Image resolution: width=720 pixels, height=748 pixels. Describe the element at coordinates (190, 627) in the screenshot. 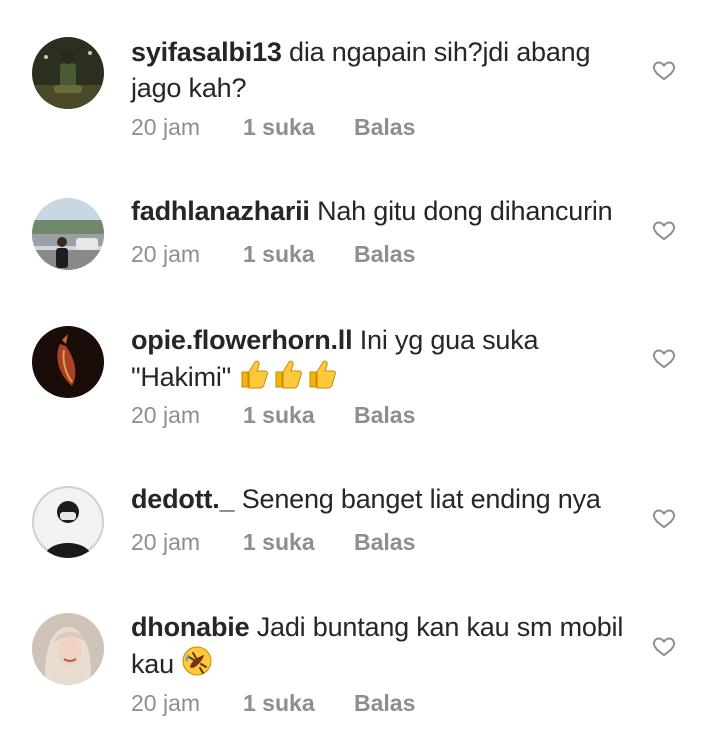

I see `username-link: dhonabie` at that location.